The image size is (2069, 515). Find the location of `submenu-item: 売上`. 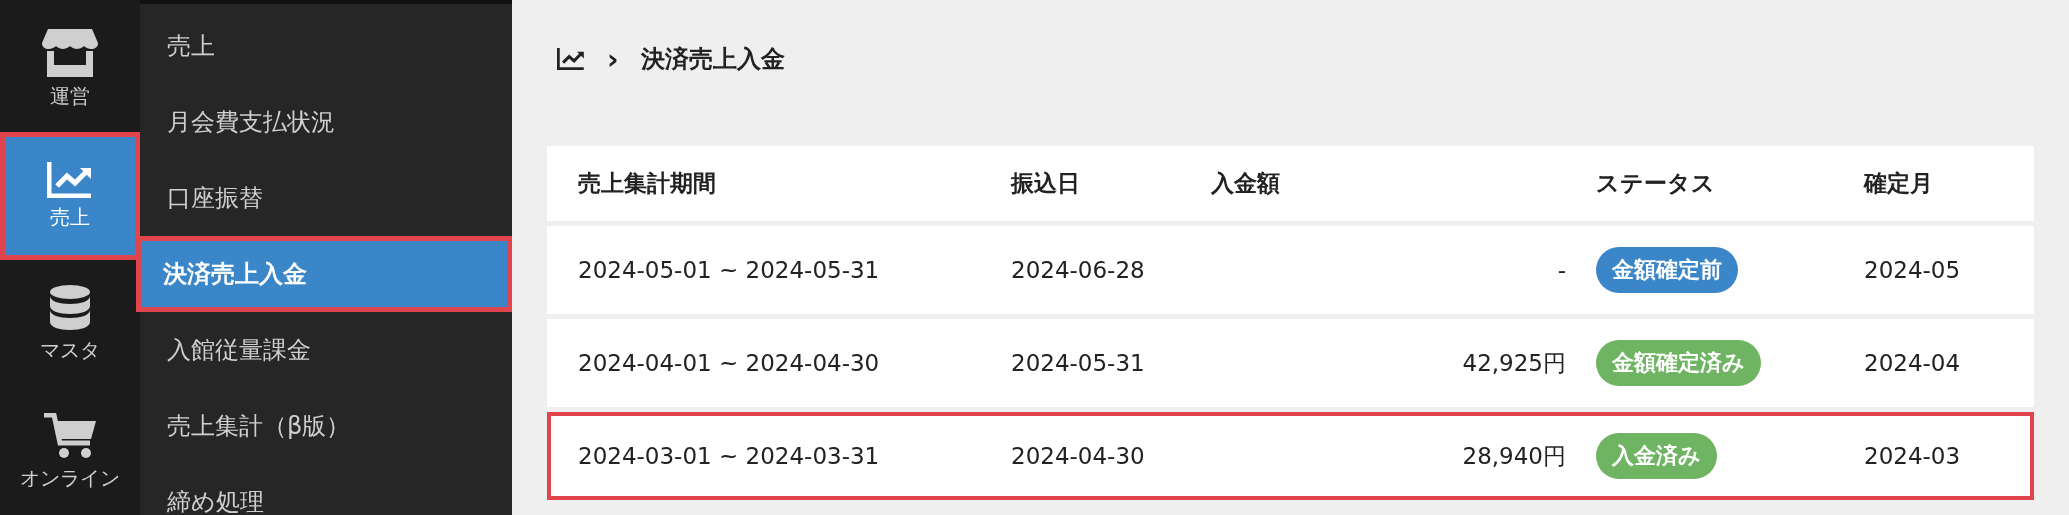

submenu-item: 売上 is located at coordinates (326, 46).